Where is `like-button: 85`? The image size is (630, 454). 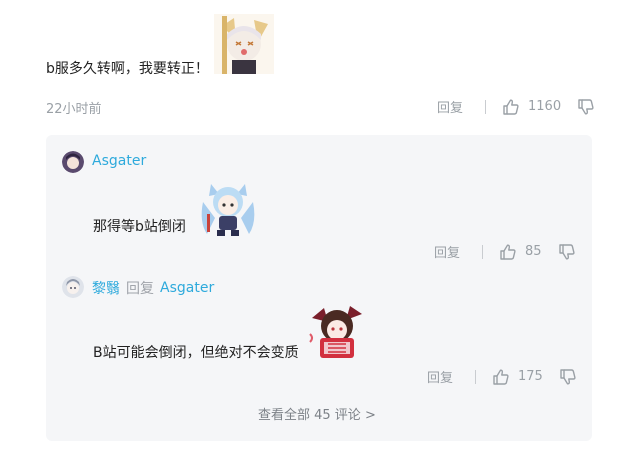 like-button: 85 is located at coordinates (520, 252).